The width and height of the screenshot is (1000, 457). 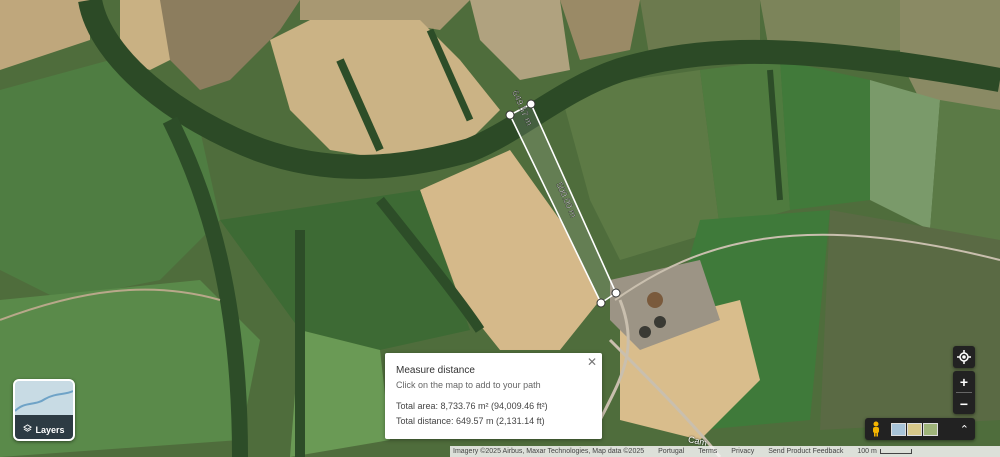 I want to click on layers-label: Layers, so click(x=50, y=429).